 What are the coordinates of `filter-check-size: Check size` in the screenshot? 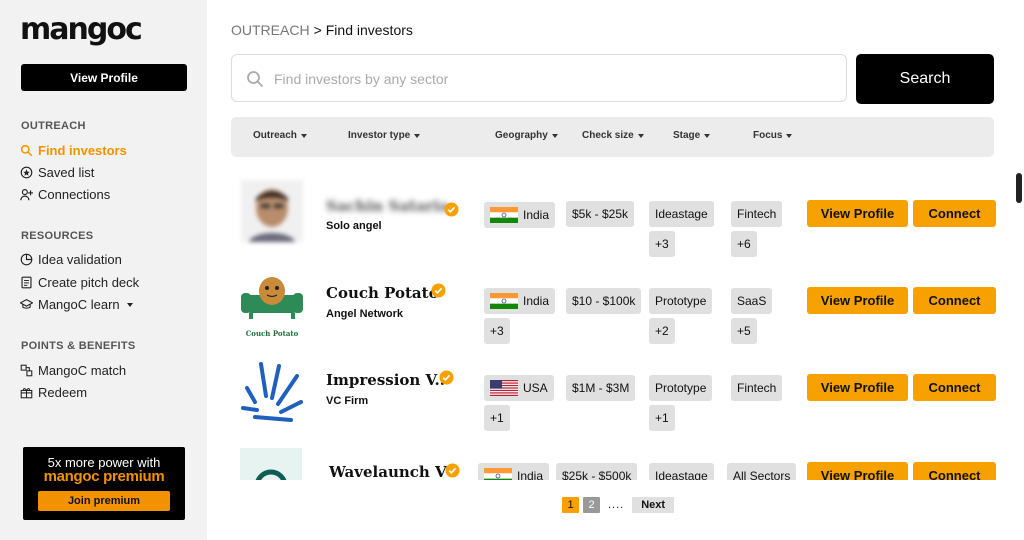 It's located at (613, 135).